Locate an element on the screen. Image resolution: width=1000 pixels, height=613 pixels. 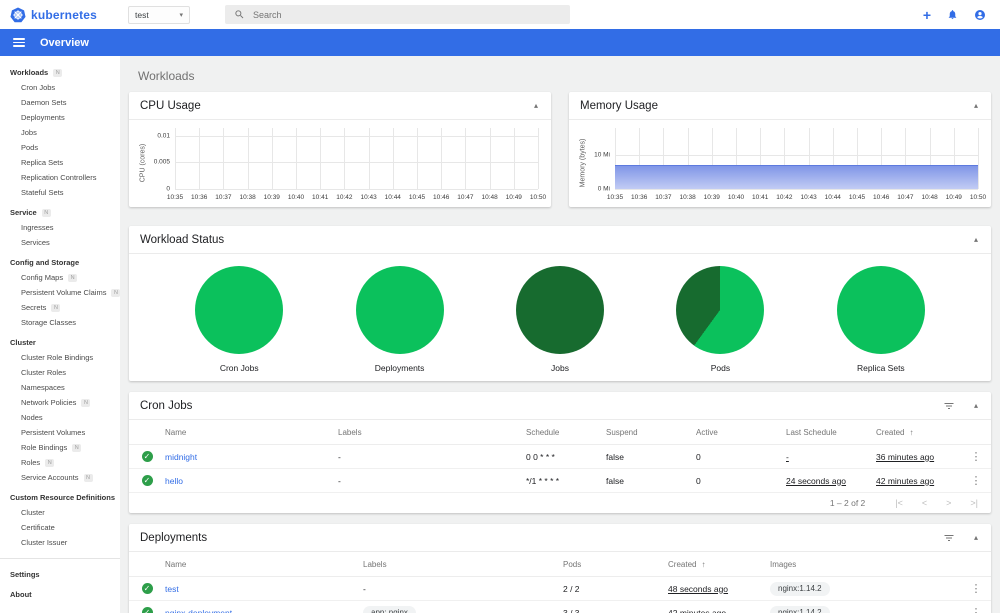
column-header-pods: Pods is located at coordinates (615, 564).